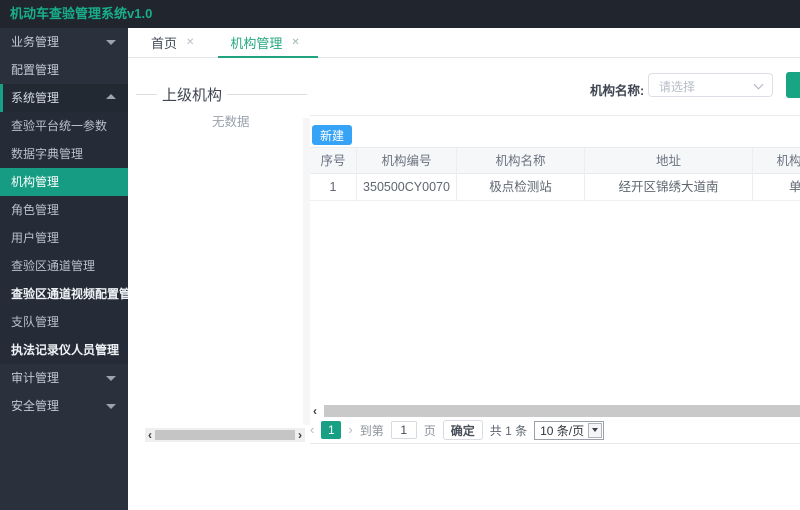 The width and height of the screenshot is (800, 510). Describe the element at coordinates (35, 322) in the screenshot. I see `sidebar-item-label: 支队管理` at that location.